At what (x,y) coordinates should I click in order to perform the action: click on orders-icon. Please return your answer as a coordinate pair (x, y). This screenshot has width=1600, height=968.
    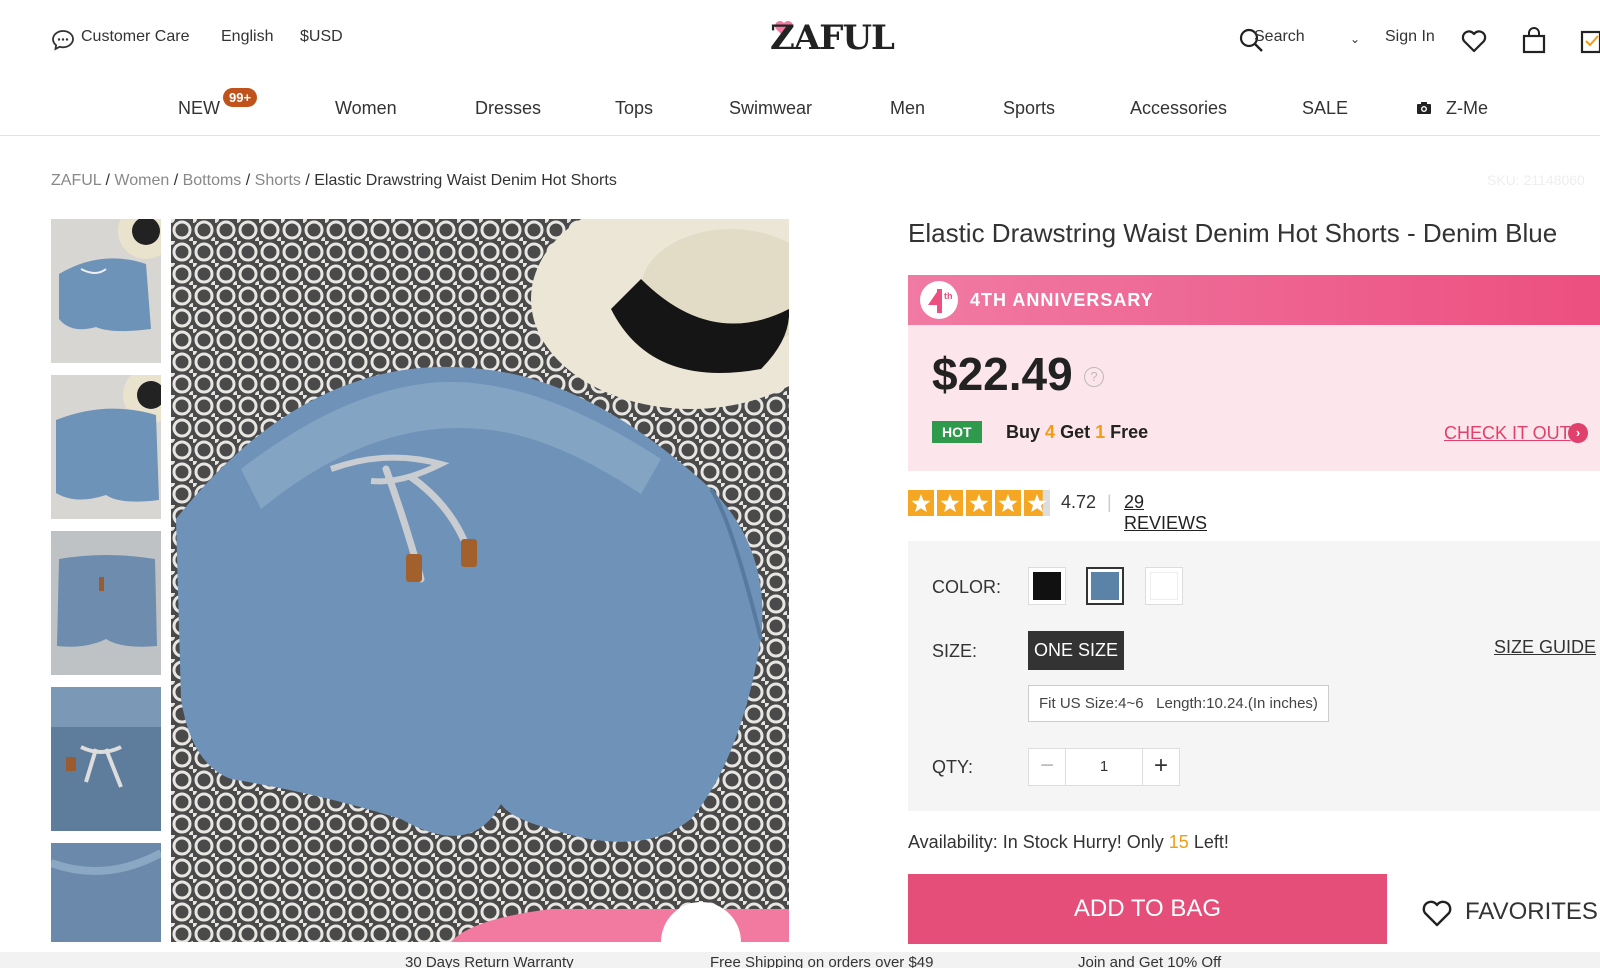
    Looking at the image, I should click on (1590, 41).